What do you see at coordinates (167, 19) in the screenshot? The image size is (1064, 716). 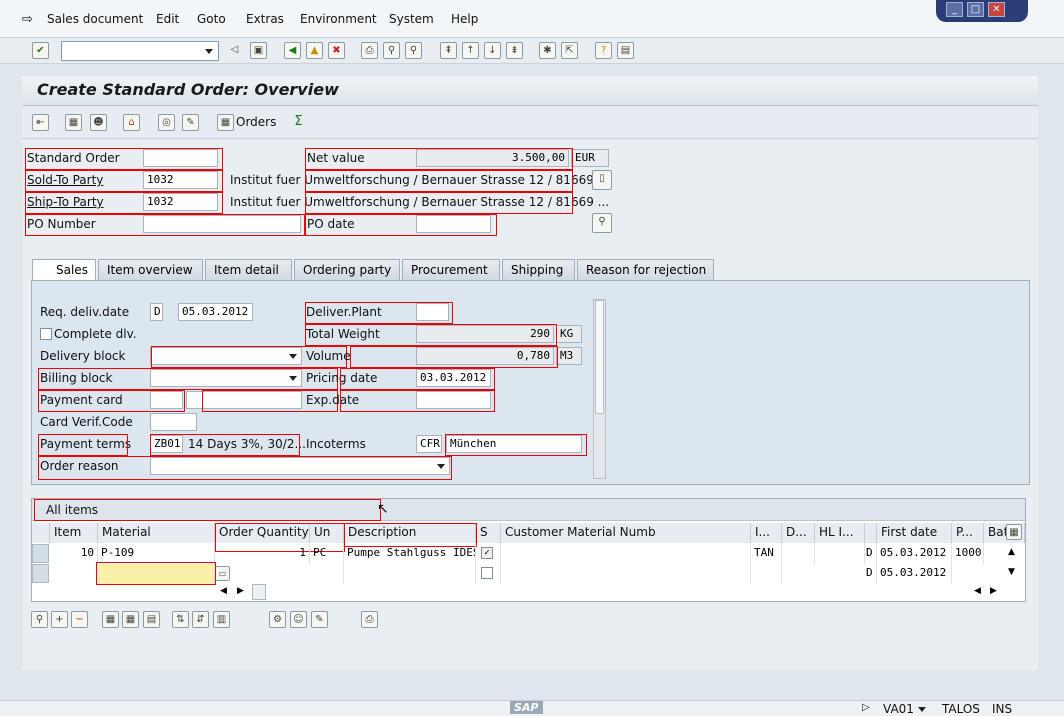 I see `menu-edit: Edit` at bounding box center [167, 19].